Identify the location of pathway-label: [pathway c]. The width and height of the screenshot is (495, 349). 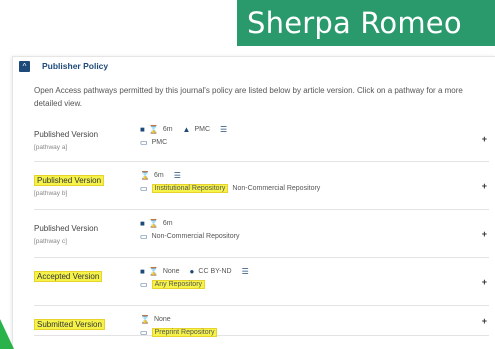
(50, 241).